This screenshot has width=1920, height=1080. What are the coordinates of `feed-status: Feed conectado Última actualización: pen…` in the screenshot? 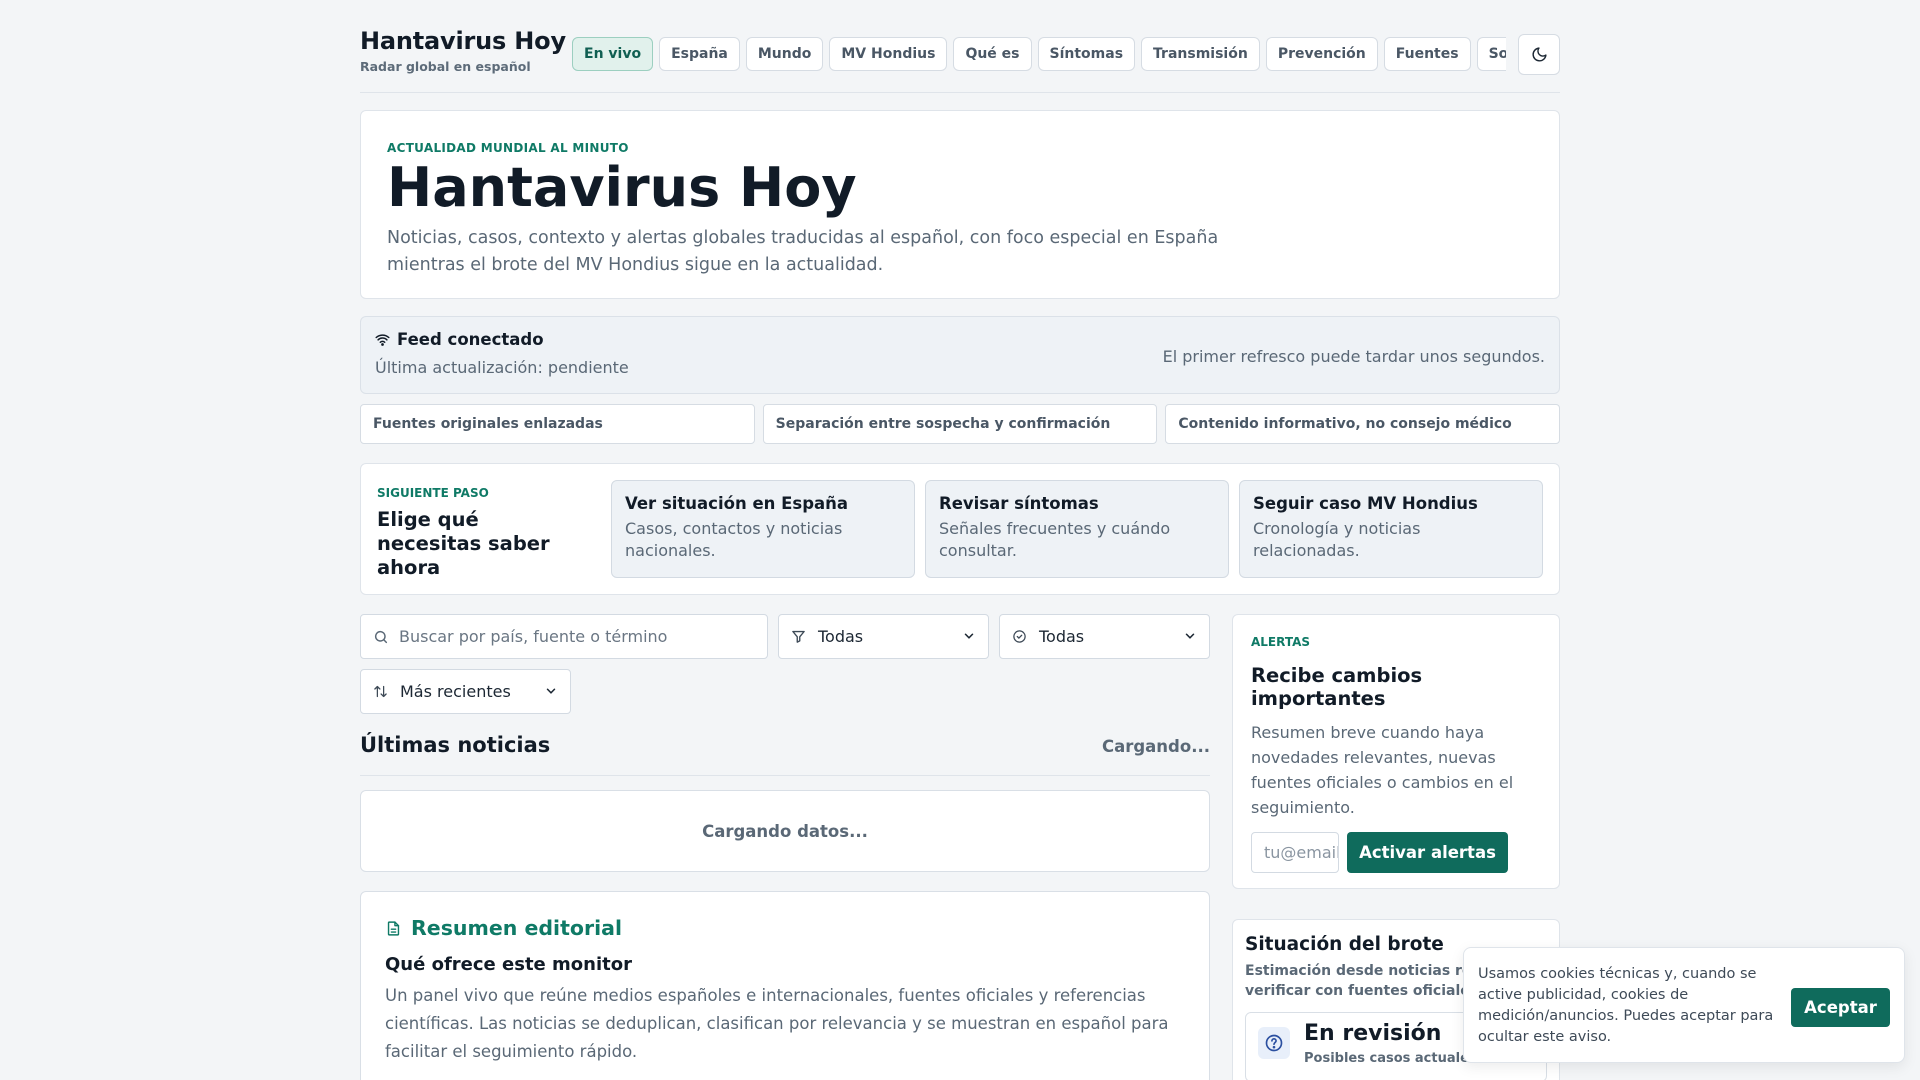 It's located at (960, 355).